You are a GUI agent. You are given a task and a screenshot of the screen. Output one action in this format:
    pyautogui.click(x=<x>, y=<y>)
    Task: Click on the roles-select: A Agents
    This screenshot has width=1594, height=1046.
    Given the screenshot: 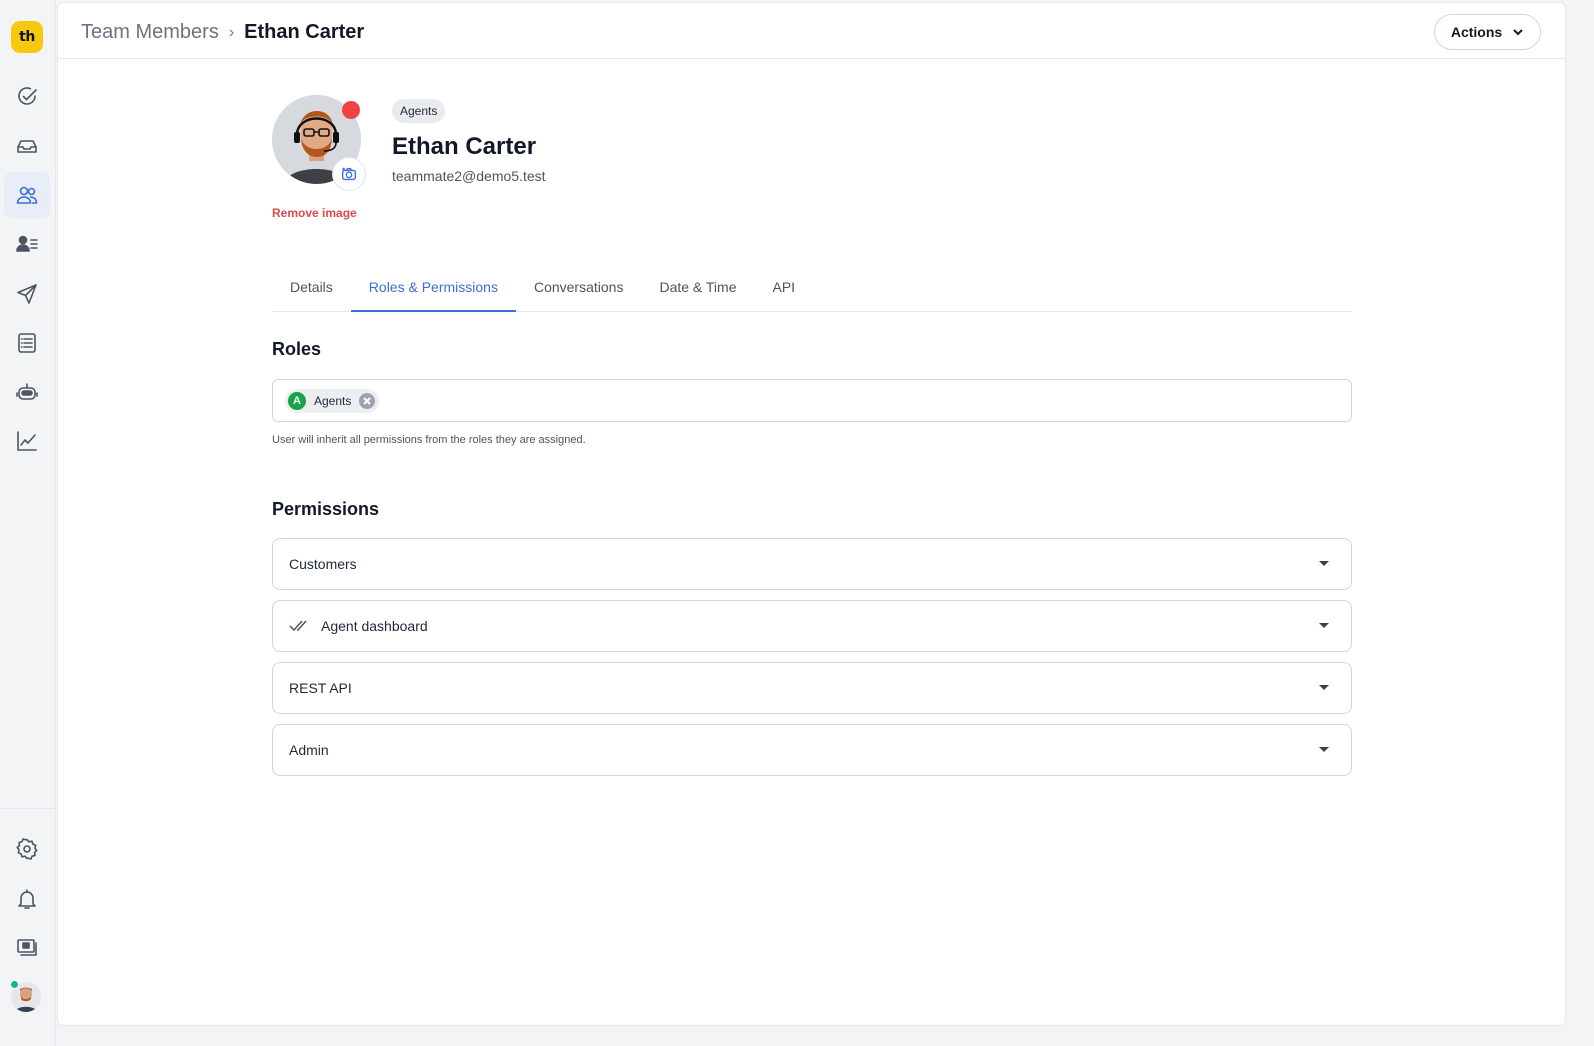 What is the action you would take?
    pyautogui.click(x=812, y=400)
    